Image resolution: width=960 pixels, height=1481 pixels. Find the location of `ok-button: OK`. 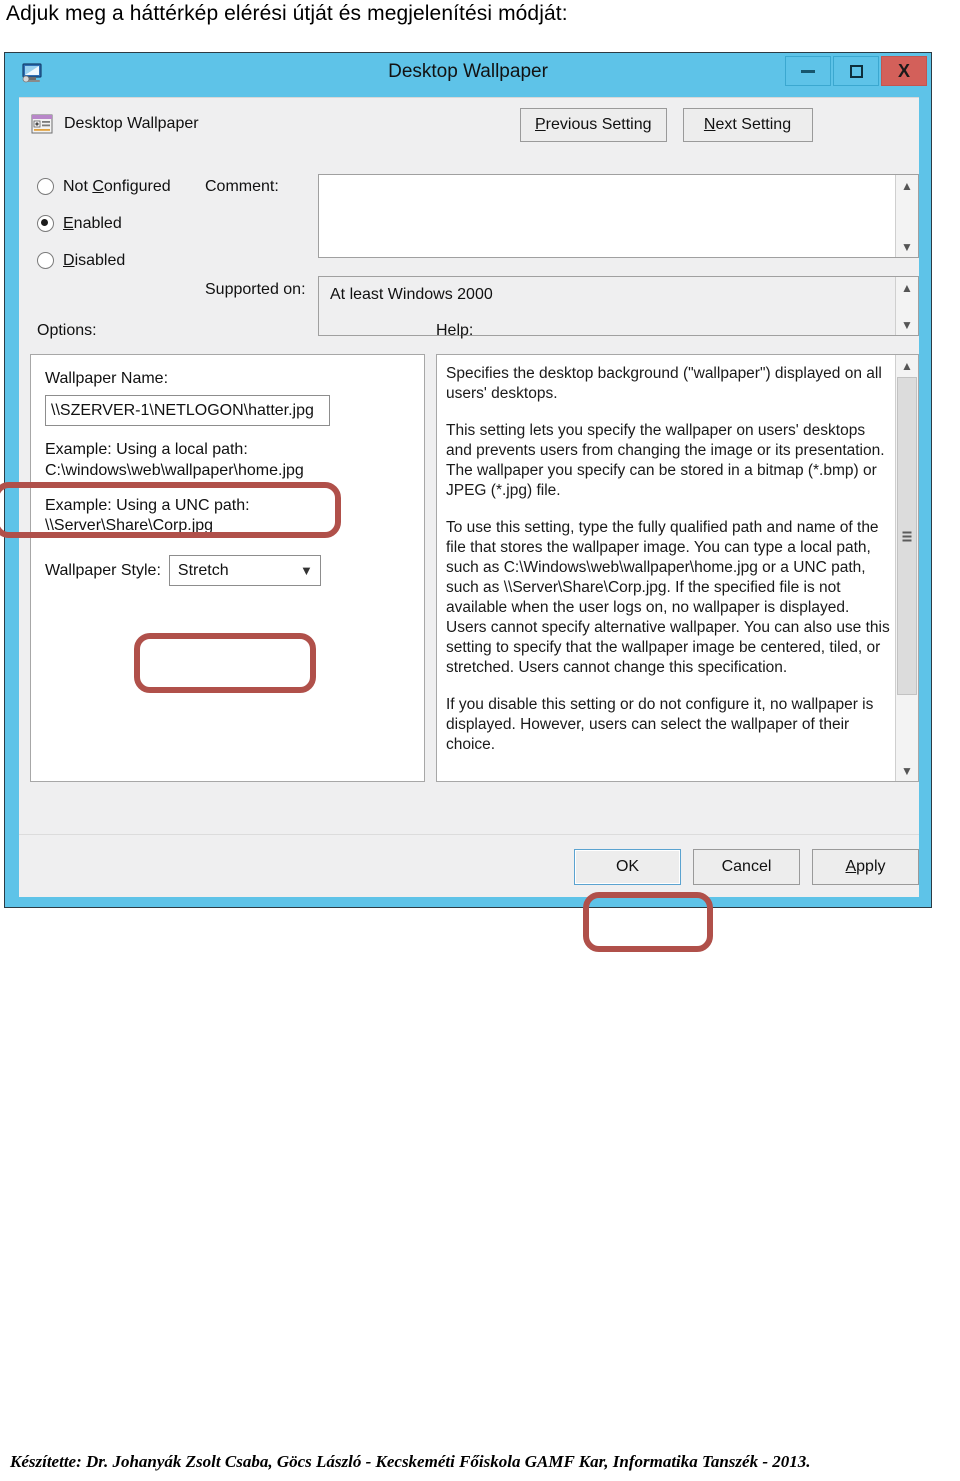

ok-button: OK is located at coordinates (627, 867).